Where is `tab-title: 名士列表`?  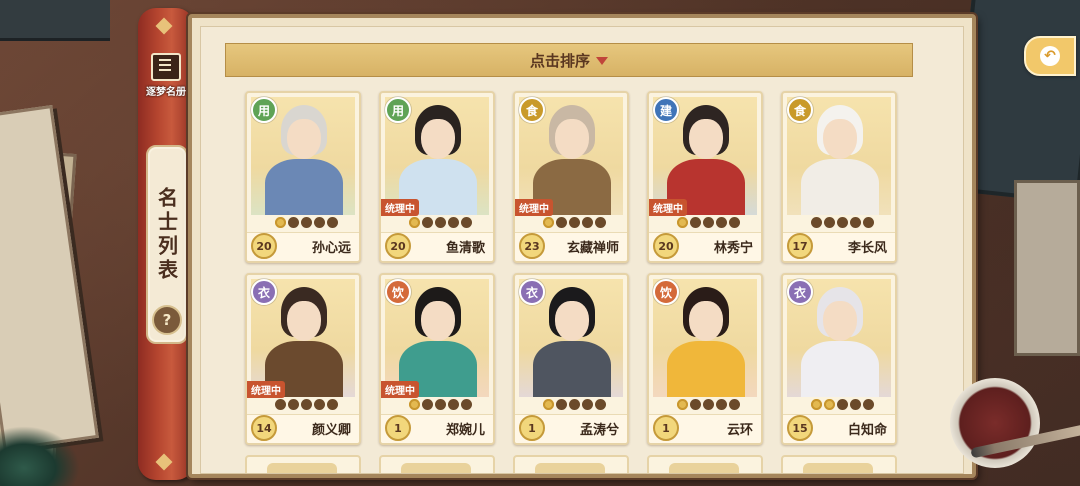
tab-title: 名士列表 is located at coordinates (166, 235).